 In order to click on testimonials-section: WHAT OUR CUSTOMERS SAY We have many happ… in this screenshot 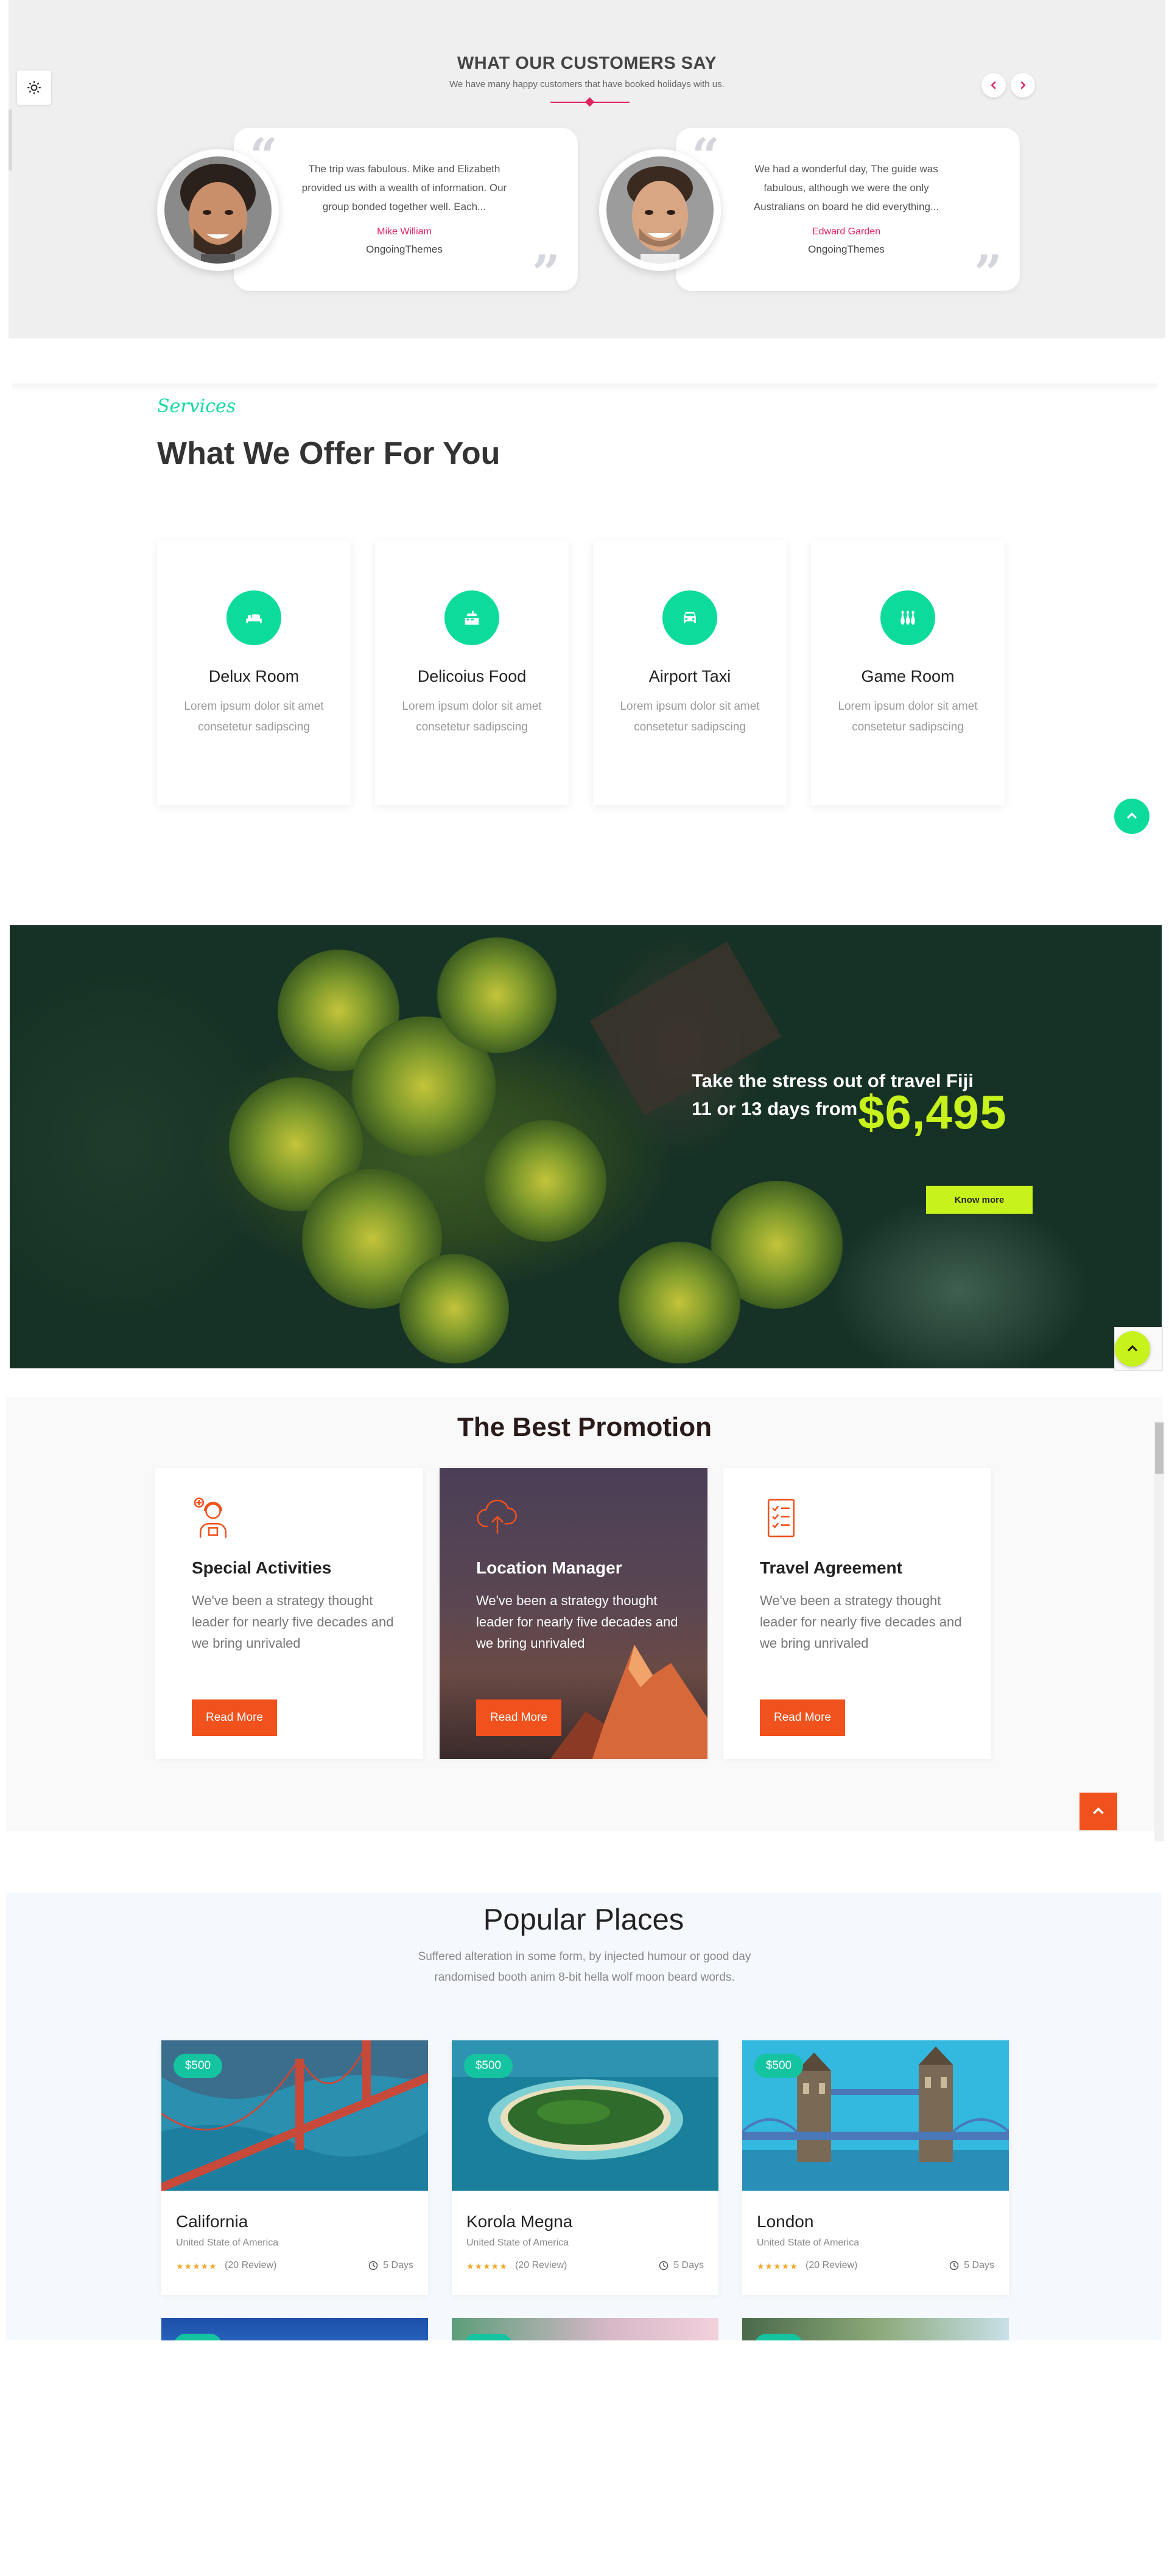, I will do `click(587, 169)`.